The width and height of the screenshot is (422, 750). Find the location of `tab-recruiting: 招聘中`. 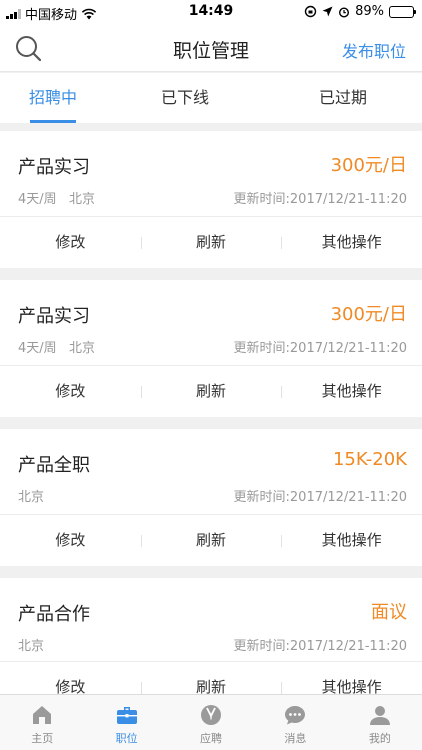

tab-recruiting: 招聘中 is located at coordinates (53, 98).